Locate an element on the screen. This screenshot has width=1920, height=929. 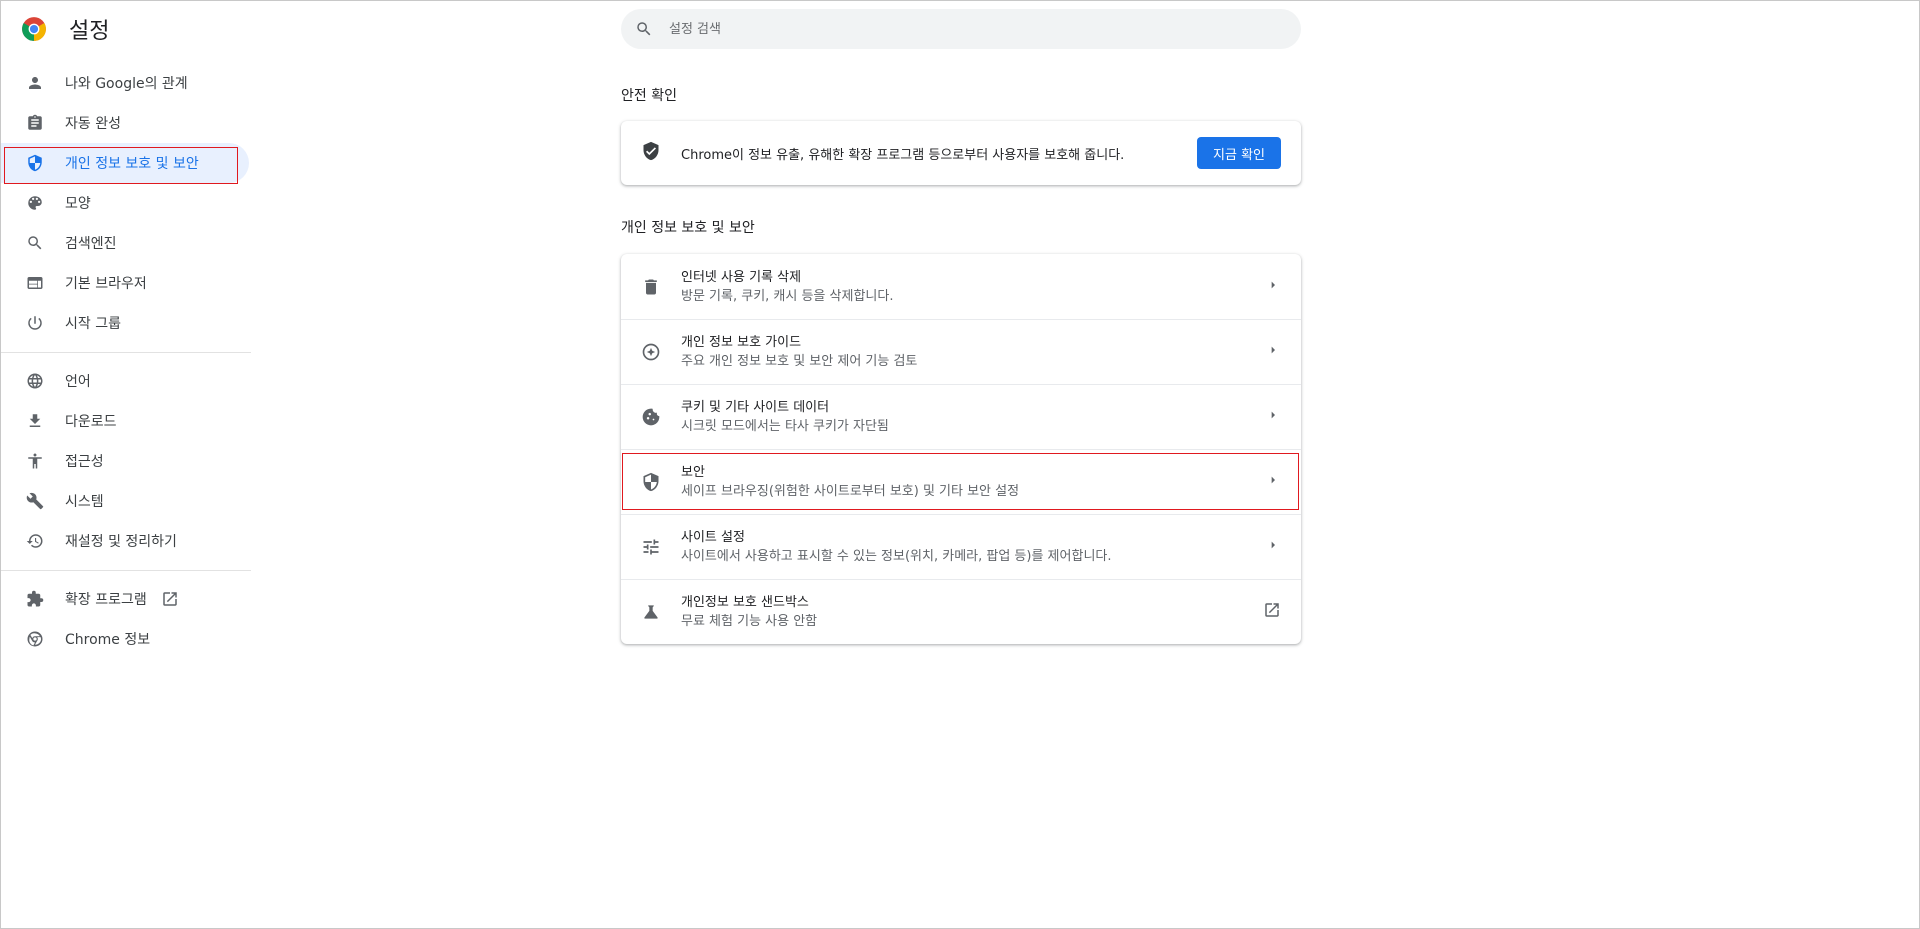
sidebar-item-accessibility: 접근성 is located at coordinates (126, 461).